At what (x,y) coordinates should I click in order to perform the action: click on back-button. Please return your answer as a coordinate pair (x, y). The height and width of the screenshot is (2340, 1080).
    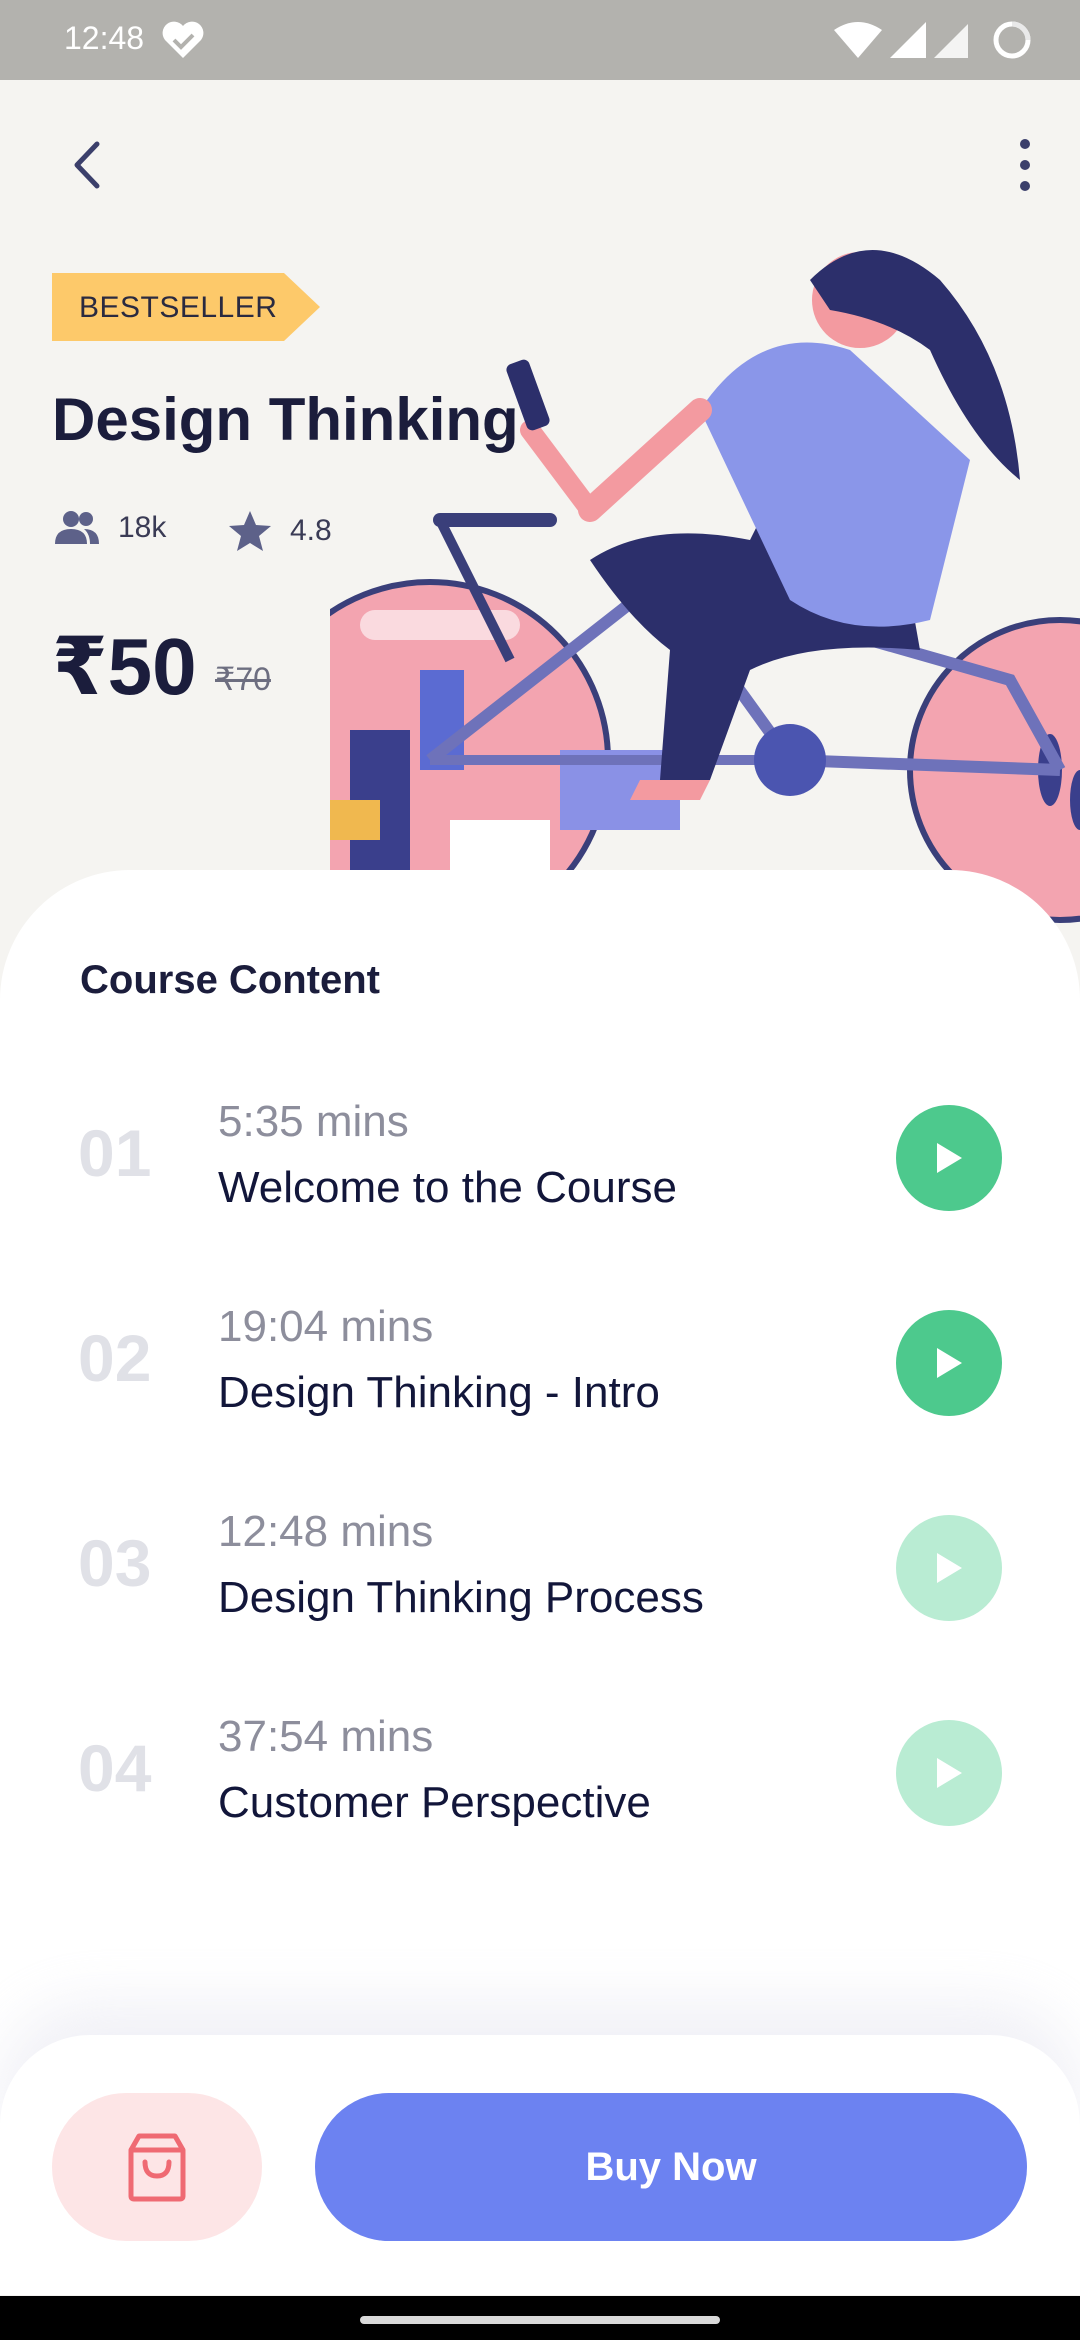
    Looking at the image, I should click on (86, 165).